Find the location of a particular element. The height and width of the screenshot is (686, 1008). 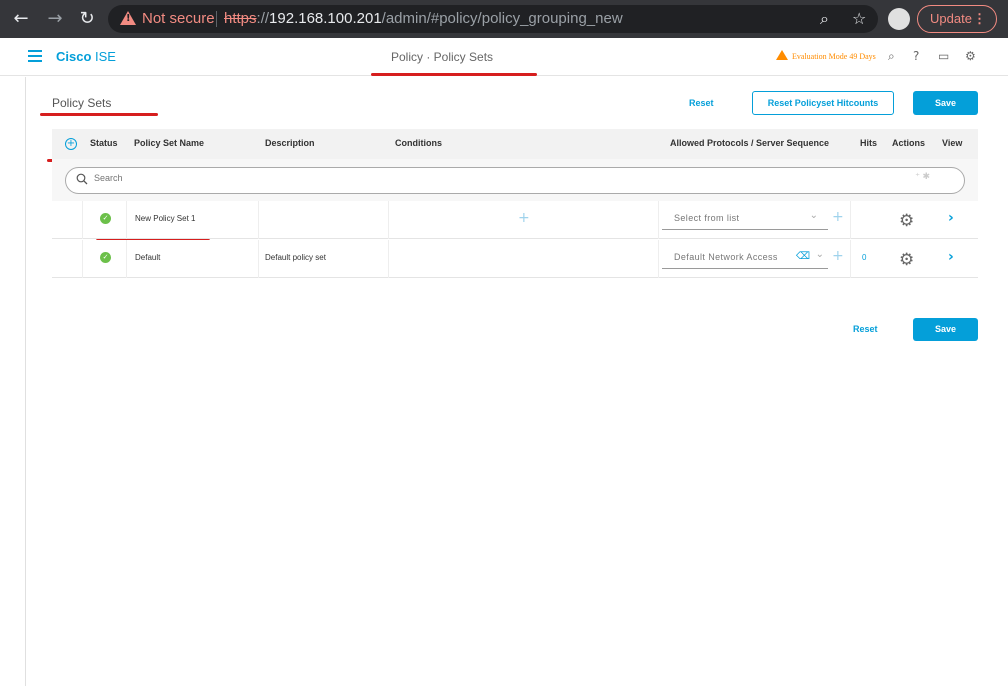

policy-set-name: New Policy Set 1 is located at coordinates (165, 218).